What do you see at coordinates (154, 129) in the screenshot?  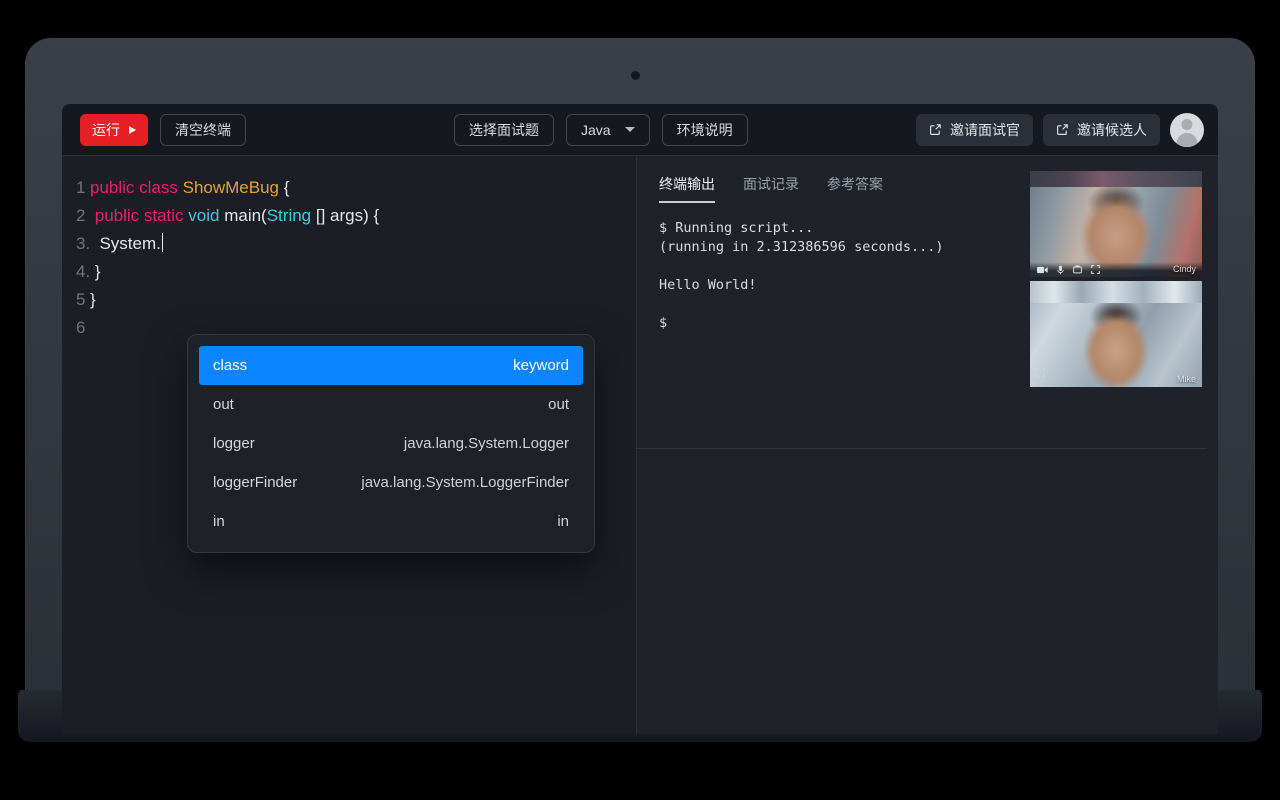 I see `toolbar-left-group: 运行 清空终端` at bounding box center [154, 129].